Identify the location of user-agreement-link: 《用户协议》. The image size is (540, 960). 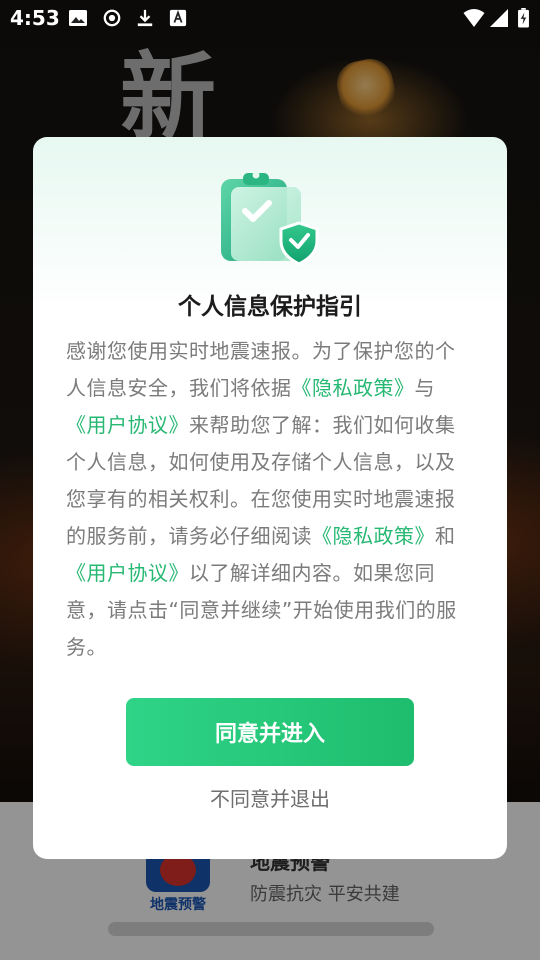
(127, 425).